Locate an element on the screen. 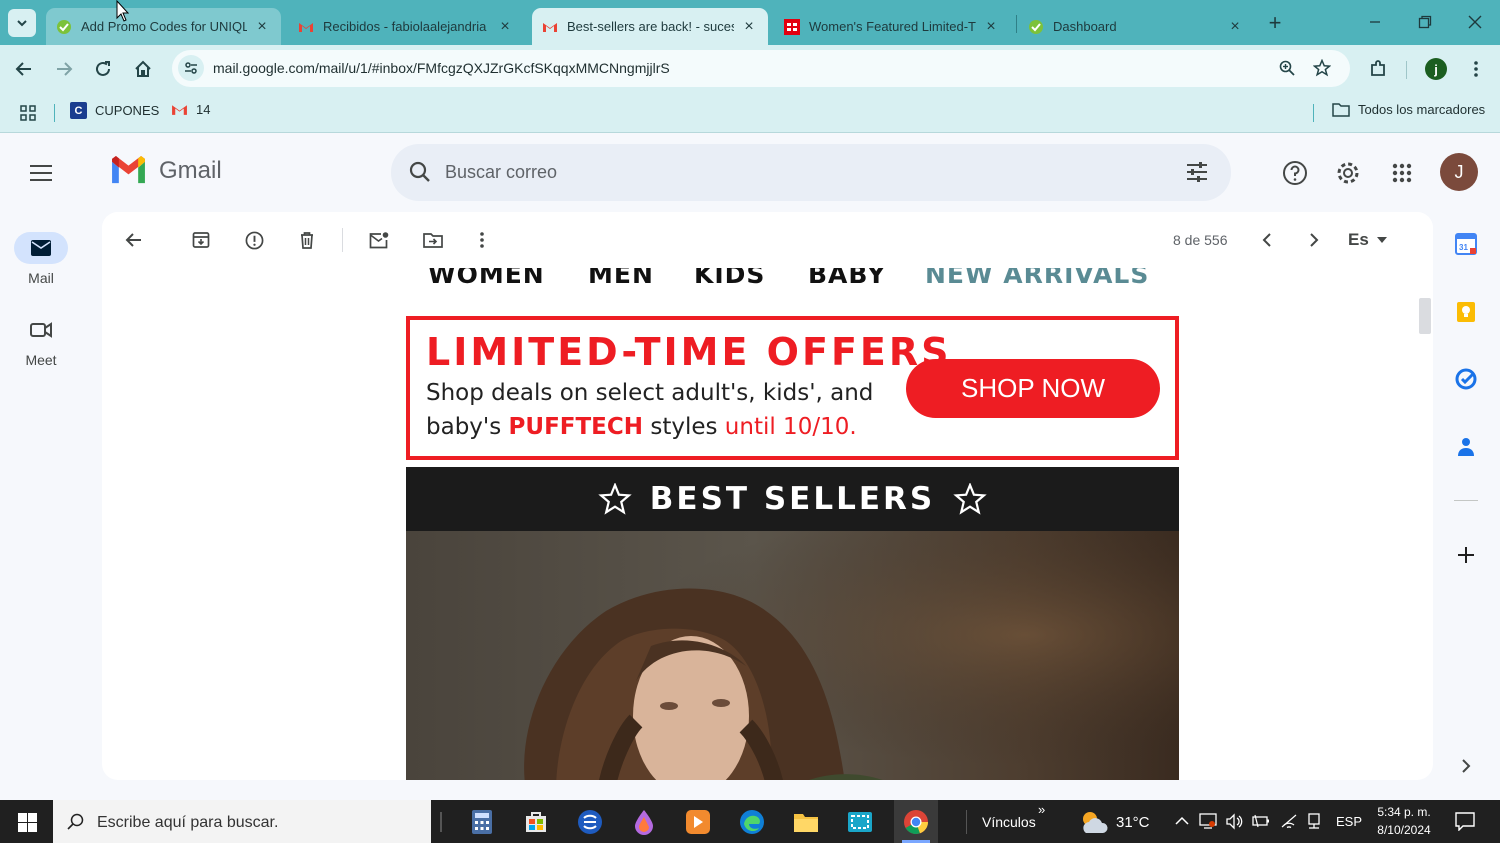 The height and width of the screenshot is (843, 1500). tab-search-button is located at coordinates (22, 23).